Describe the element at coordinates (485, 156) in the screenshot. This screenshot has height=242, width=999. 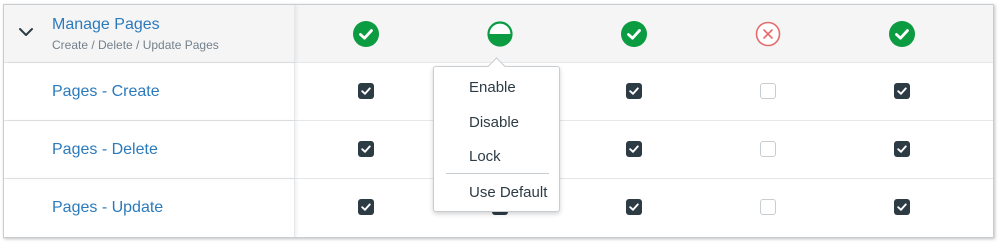
I see `menu-item-lock: Lock` at that location.